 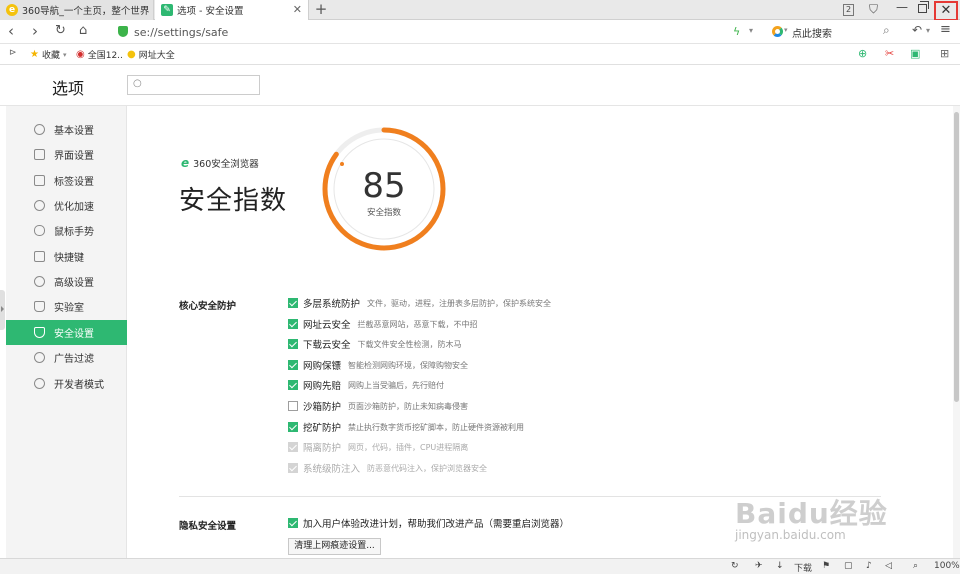 What do you see at coordinates (902, 7) in the screenshot?
I see `minimize-button: —` at bounding box center [902, 7].